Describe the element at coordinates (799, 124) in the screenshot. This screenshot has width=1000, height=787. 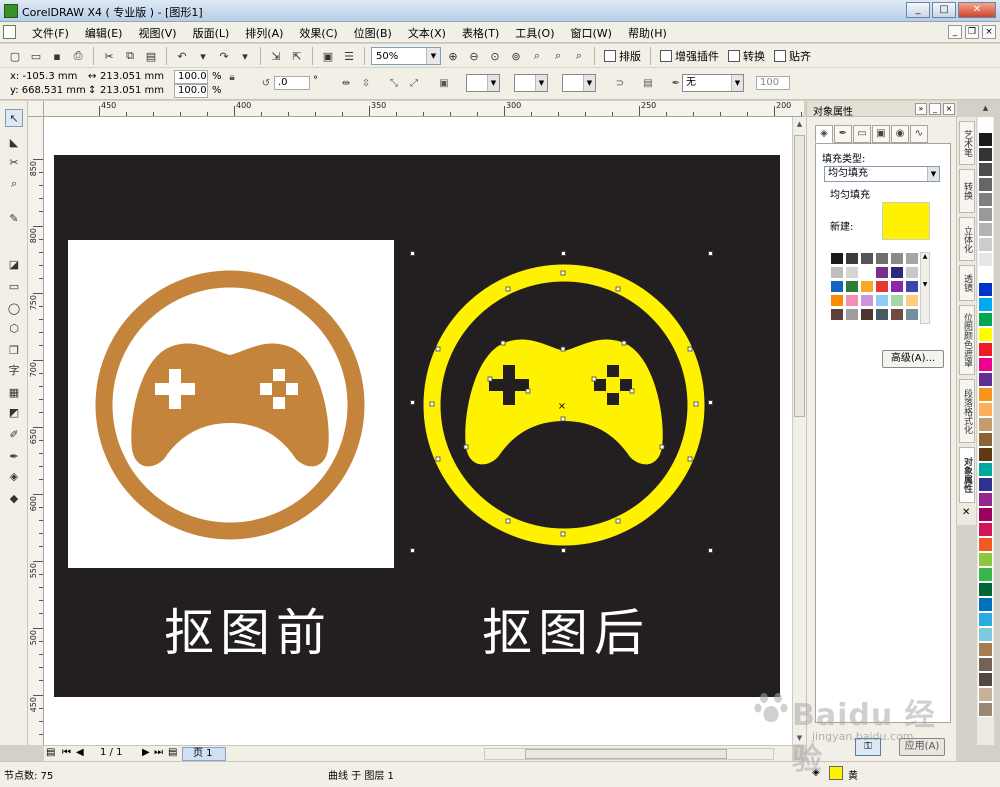
I see `scroll-up-icon: ▲` at that location.